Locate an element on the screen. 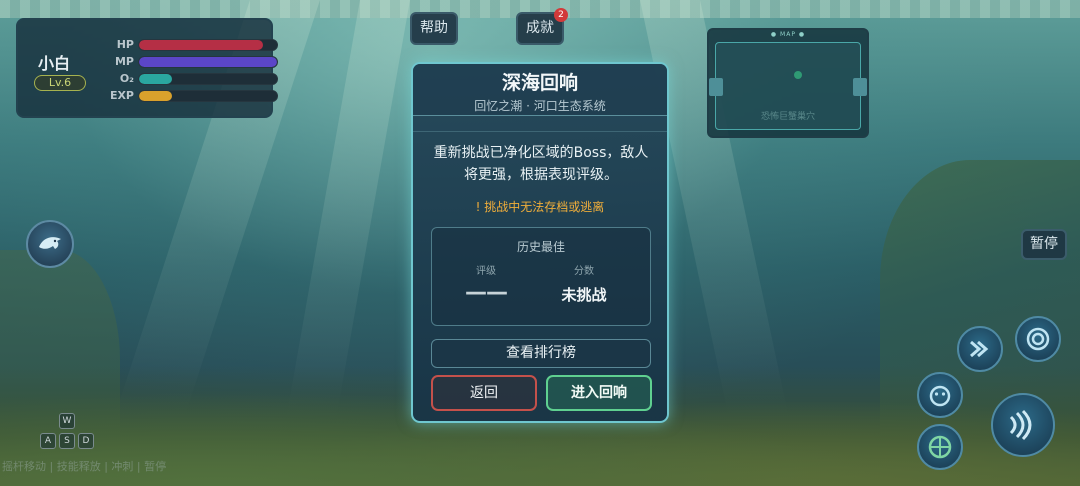 The width and height of the screenshot is (1080, 486). player-name: 小白 is located at coordinates (54, 63).